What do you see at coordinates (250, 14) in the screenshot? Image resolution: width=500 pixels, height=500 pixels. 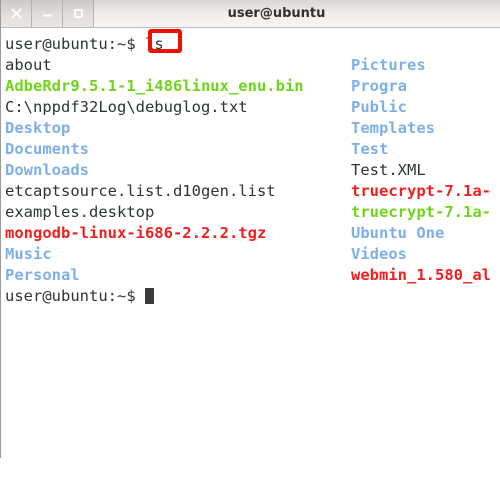 I see `window-titlebar: user@ubuntu` at bounding box center [250, 14].